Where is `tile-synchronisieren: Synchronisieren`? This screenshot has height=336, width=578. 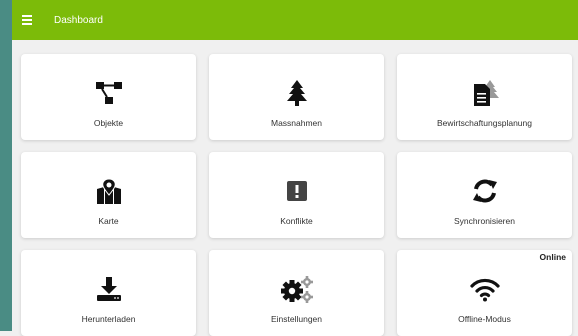 tile-synchronisieren: Synchronisieren is located at coordinates (484, 195).